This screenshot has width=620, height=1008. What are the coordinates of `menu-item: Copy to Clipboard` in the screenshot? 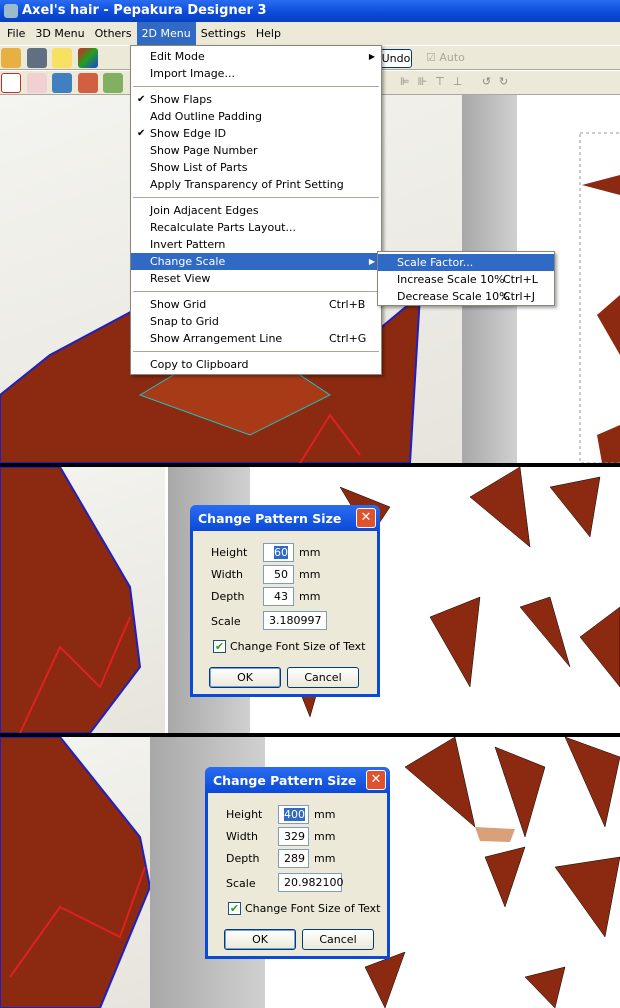 It's located at (256, 364).